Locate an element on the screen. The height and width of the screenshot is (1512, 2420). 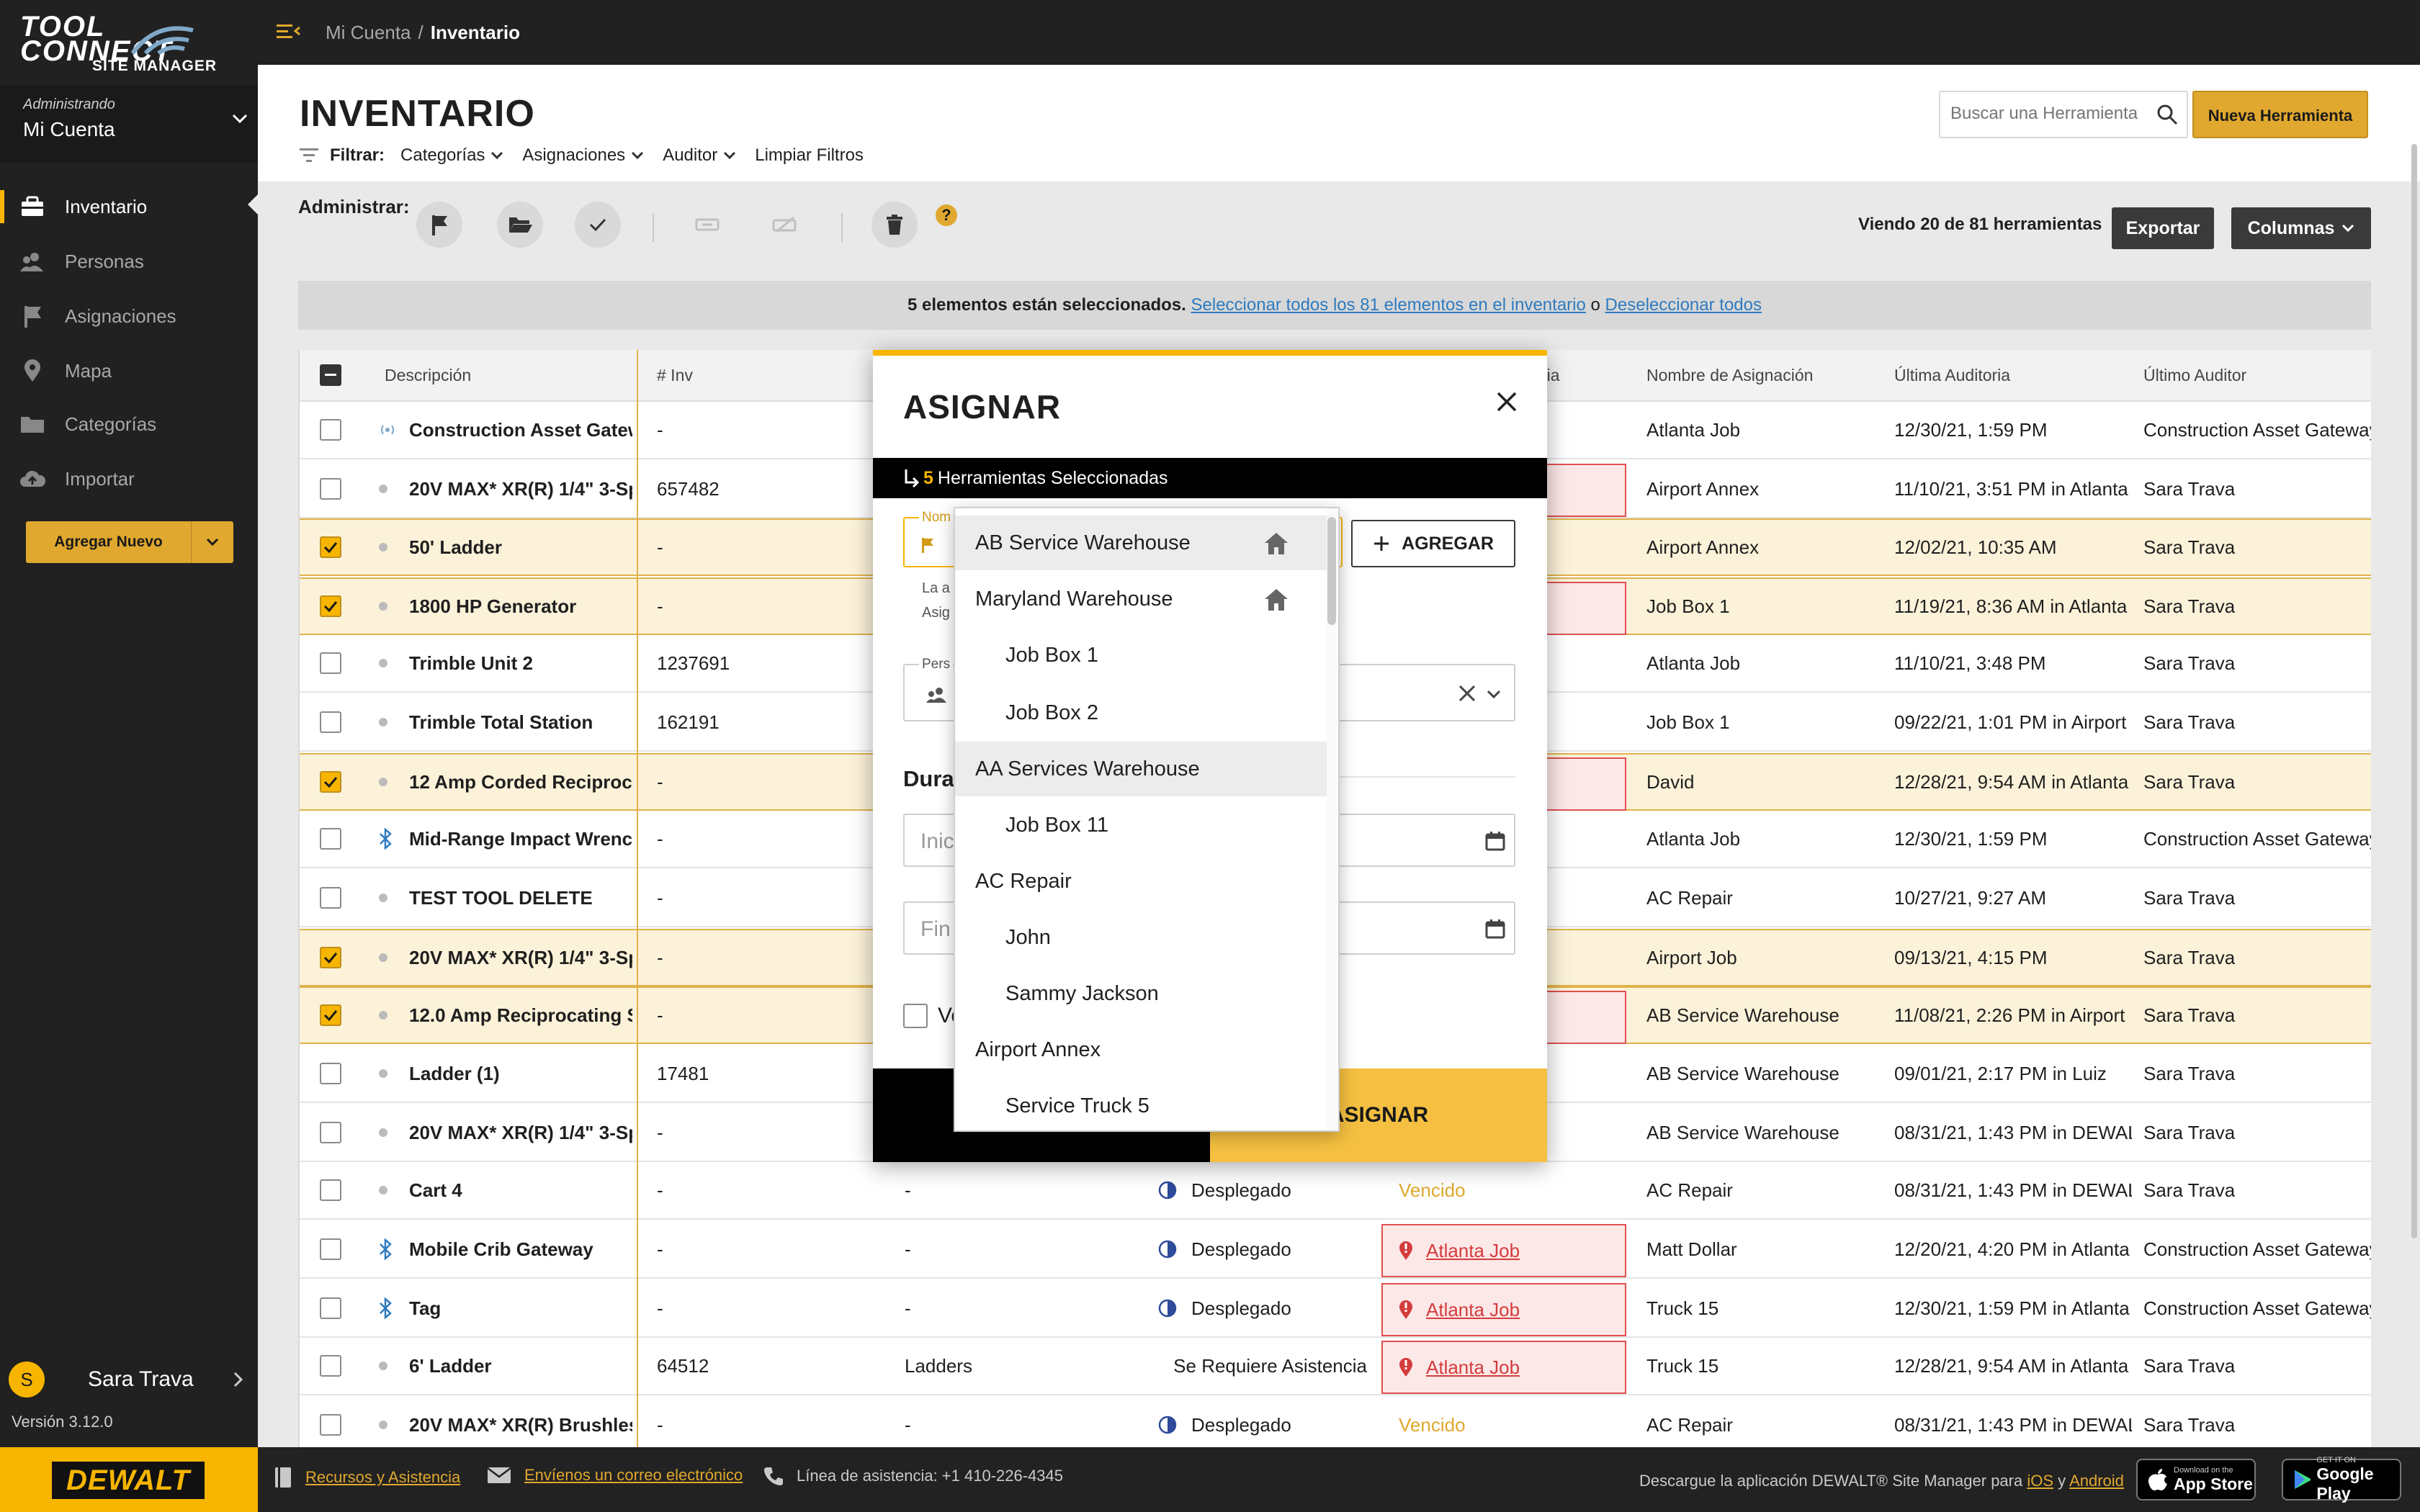
sidebar-item-importar: Importar is located at coordinates (129, 478).